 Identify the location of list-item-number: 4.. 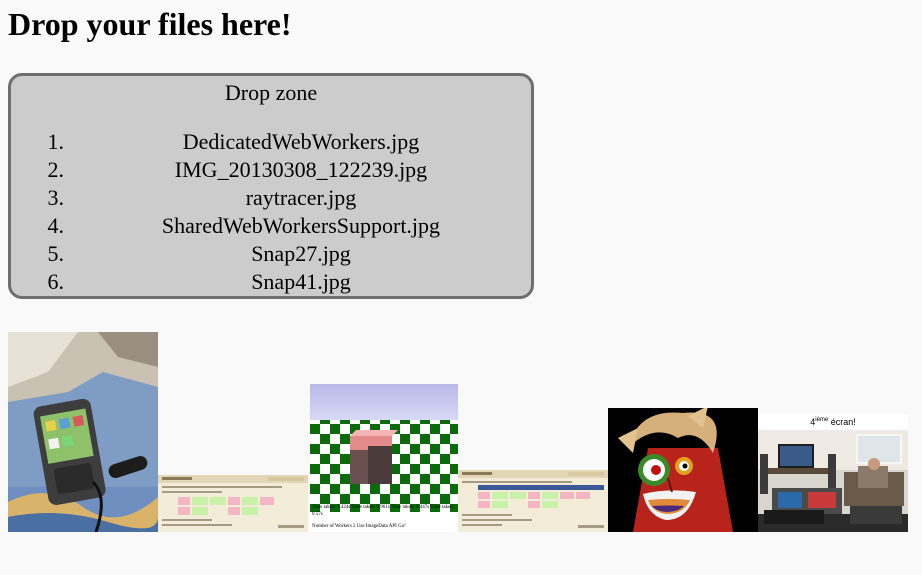
(56, 225).